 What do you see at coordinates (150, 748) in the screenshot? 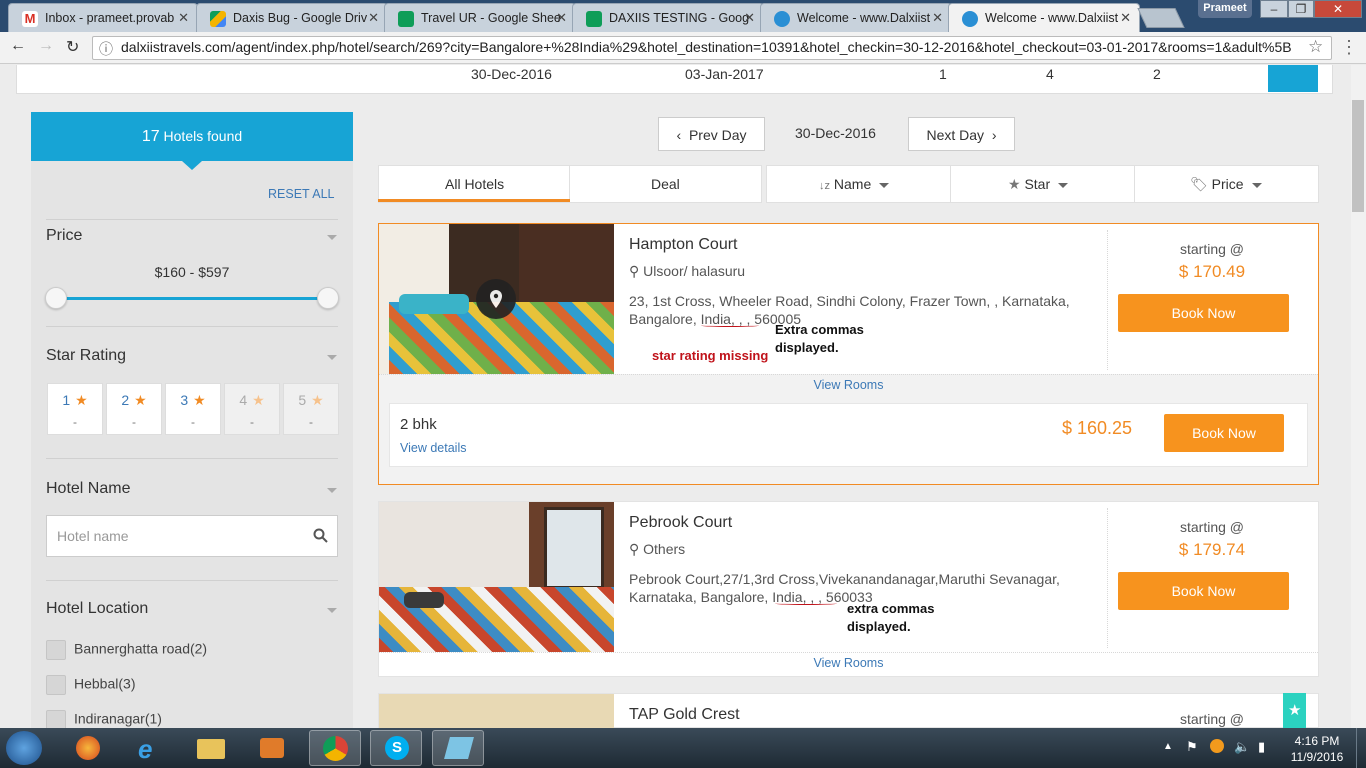
I see `ie-taskbar-button: e` at bounding box center [150, 748].